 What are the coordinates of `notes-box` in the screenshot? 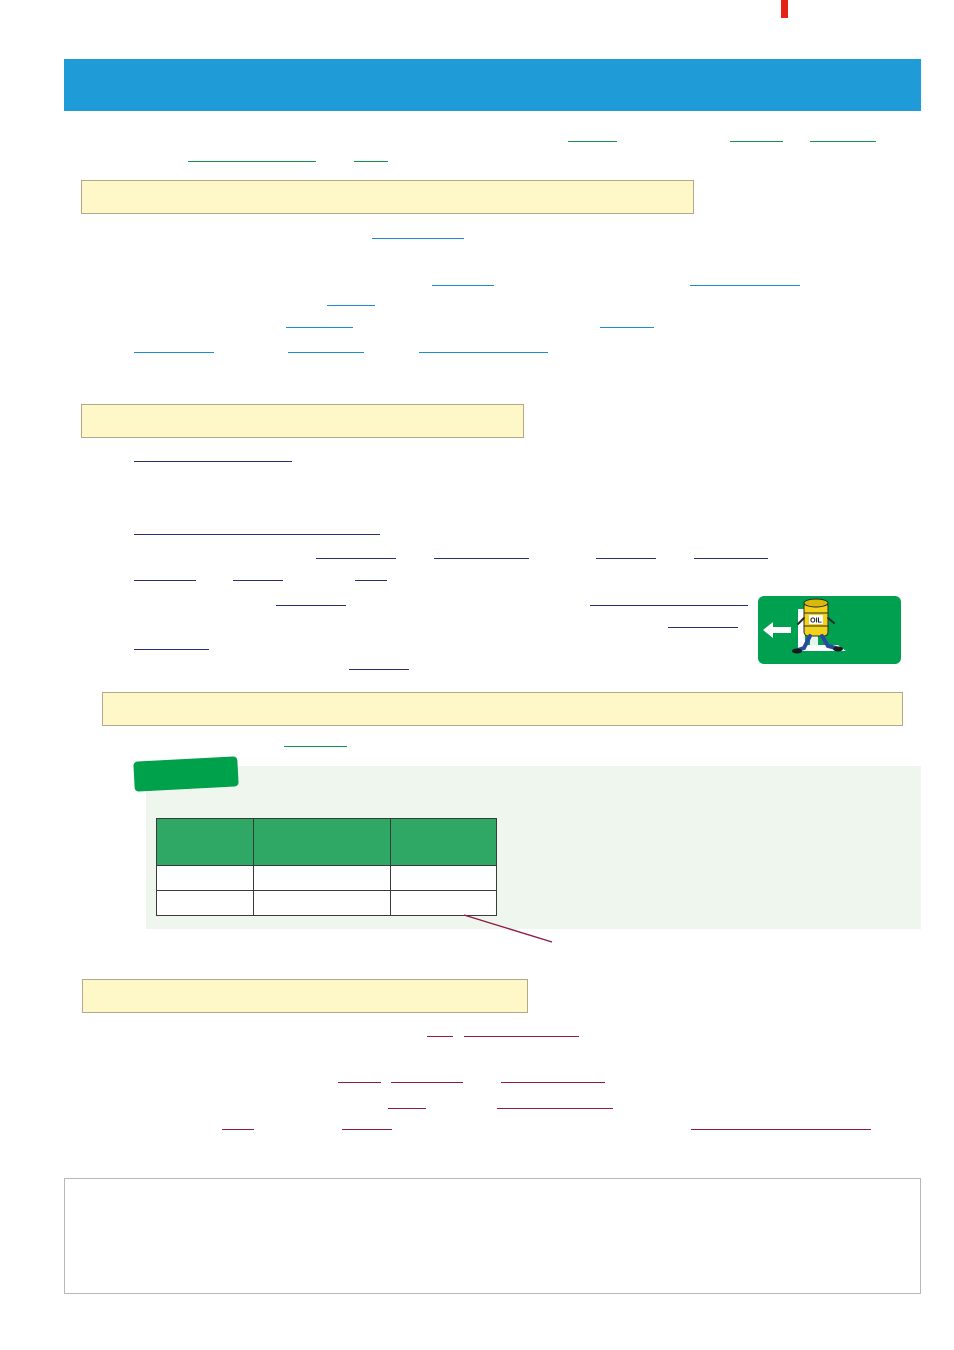 It's located at (492, 1236).